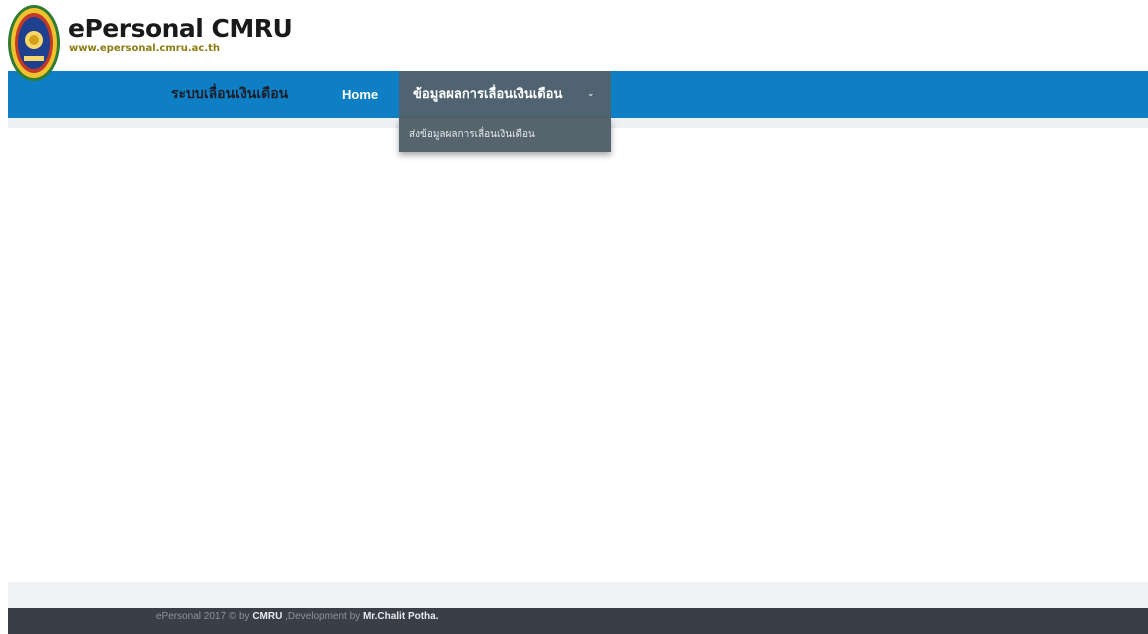 The height and width of the screenshot is (634, 1148). I want to click on nav-home-link: Home, so click(360, 94).